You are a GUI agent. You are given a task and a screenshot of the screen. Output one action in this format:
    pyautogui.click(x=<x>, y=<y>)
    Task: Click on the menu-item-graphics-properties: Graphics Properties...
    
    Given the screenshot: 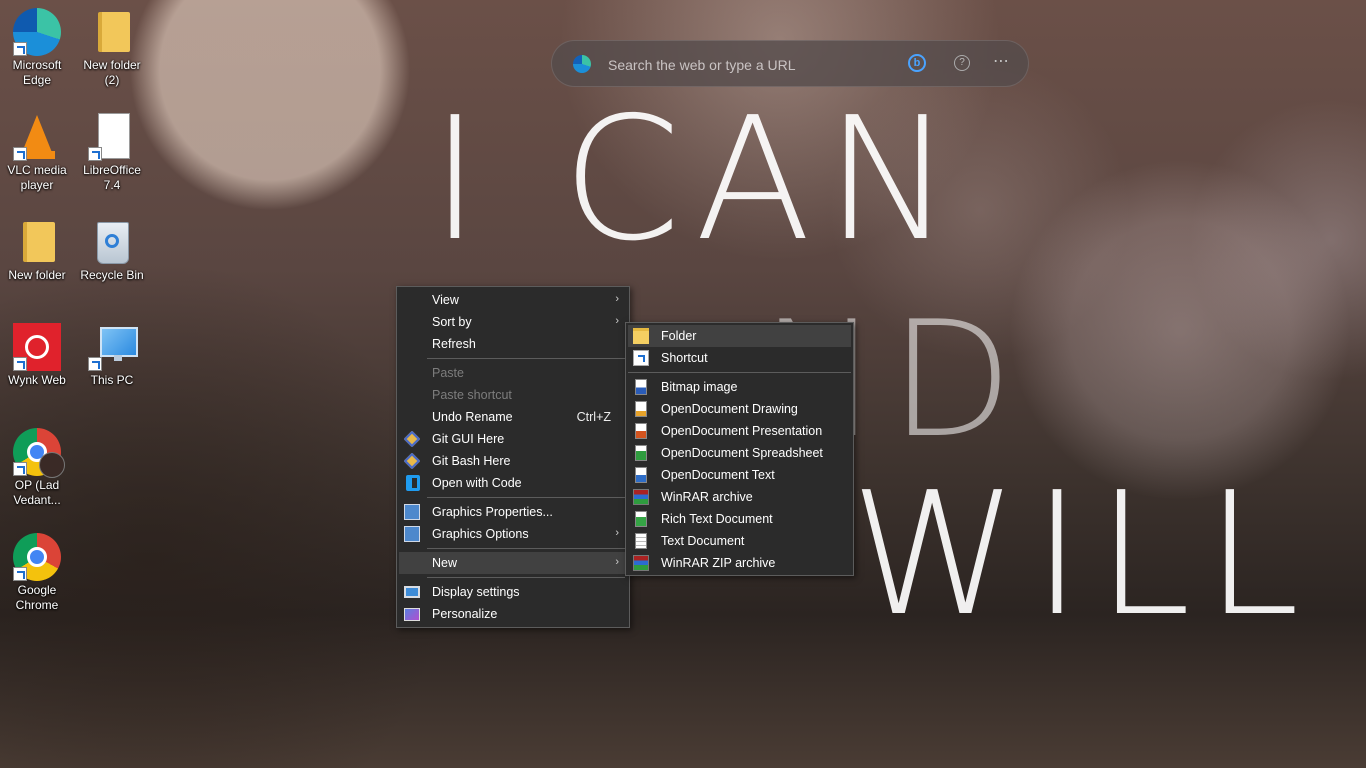 What is the action you would take?
    pyautogui.click(x=513, y=512)
    